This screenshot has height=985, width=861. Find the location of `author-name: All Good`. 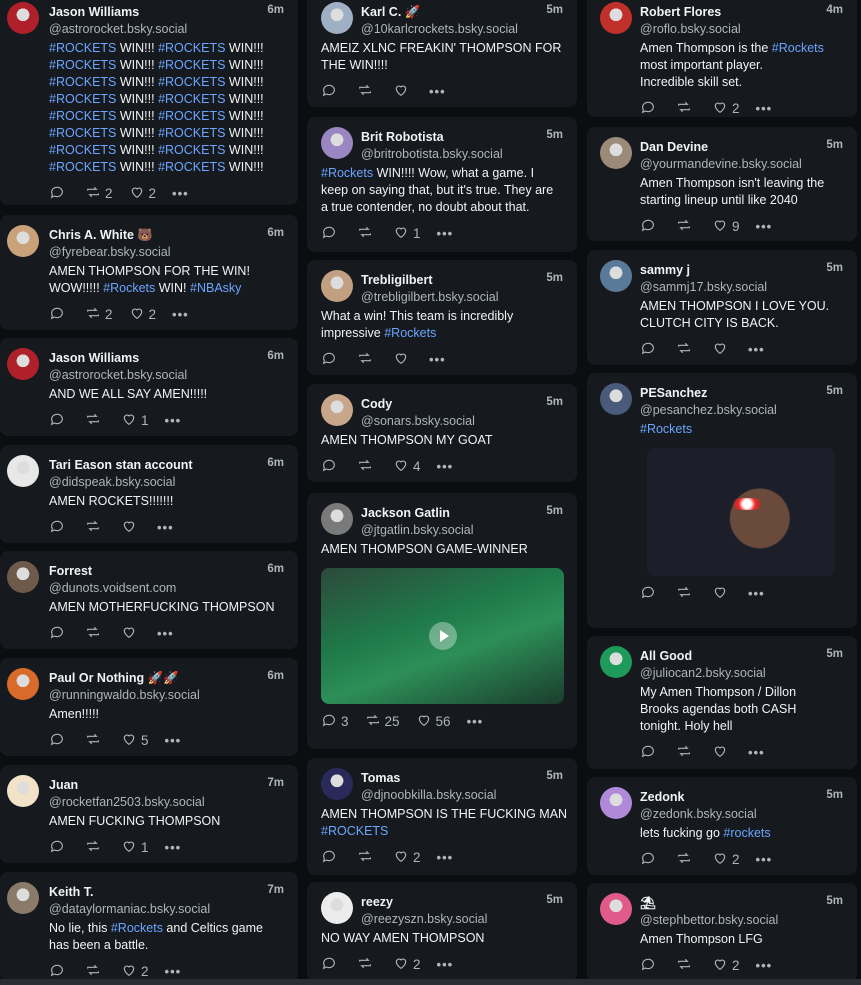

author-name: All Good is located at coordinates (748, 656).